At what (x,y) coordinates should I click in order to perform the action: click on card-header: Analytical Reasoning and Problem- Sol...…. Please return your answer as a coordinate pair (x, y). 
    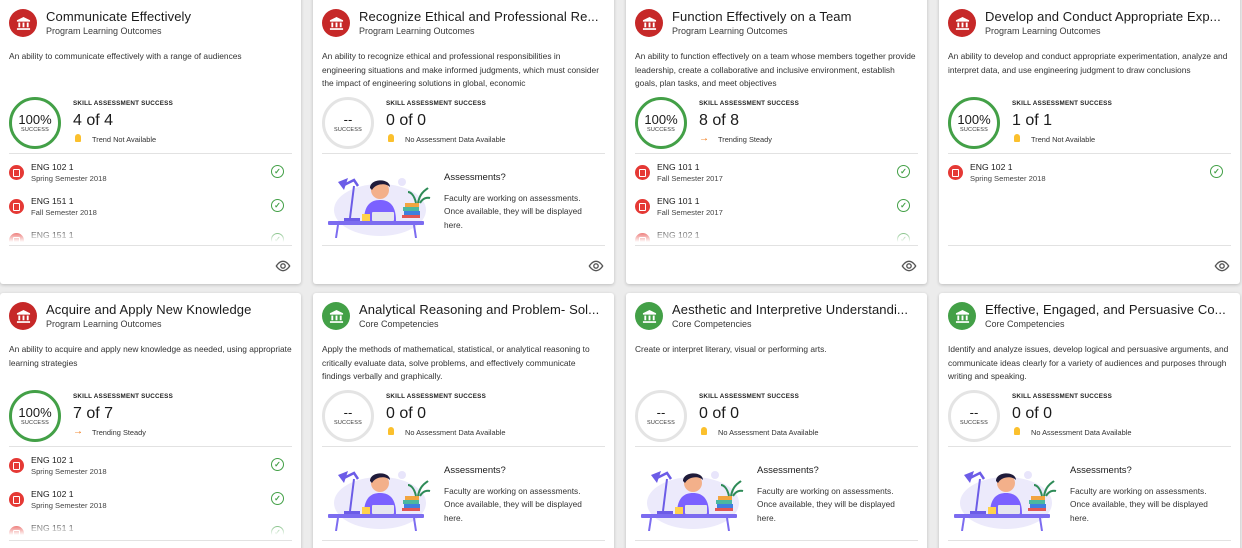
    Looking at the image, I should click on (464, 317).